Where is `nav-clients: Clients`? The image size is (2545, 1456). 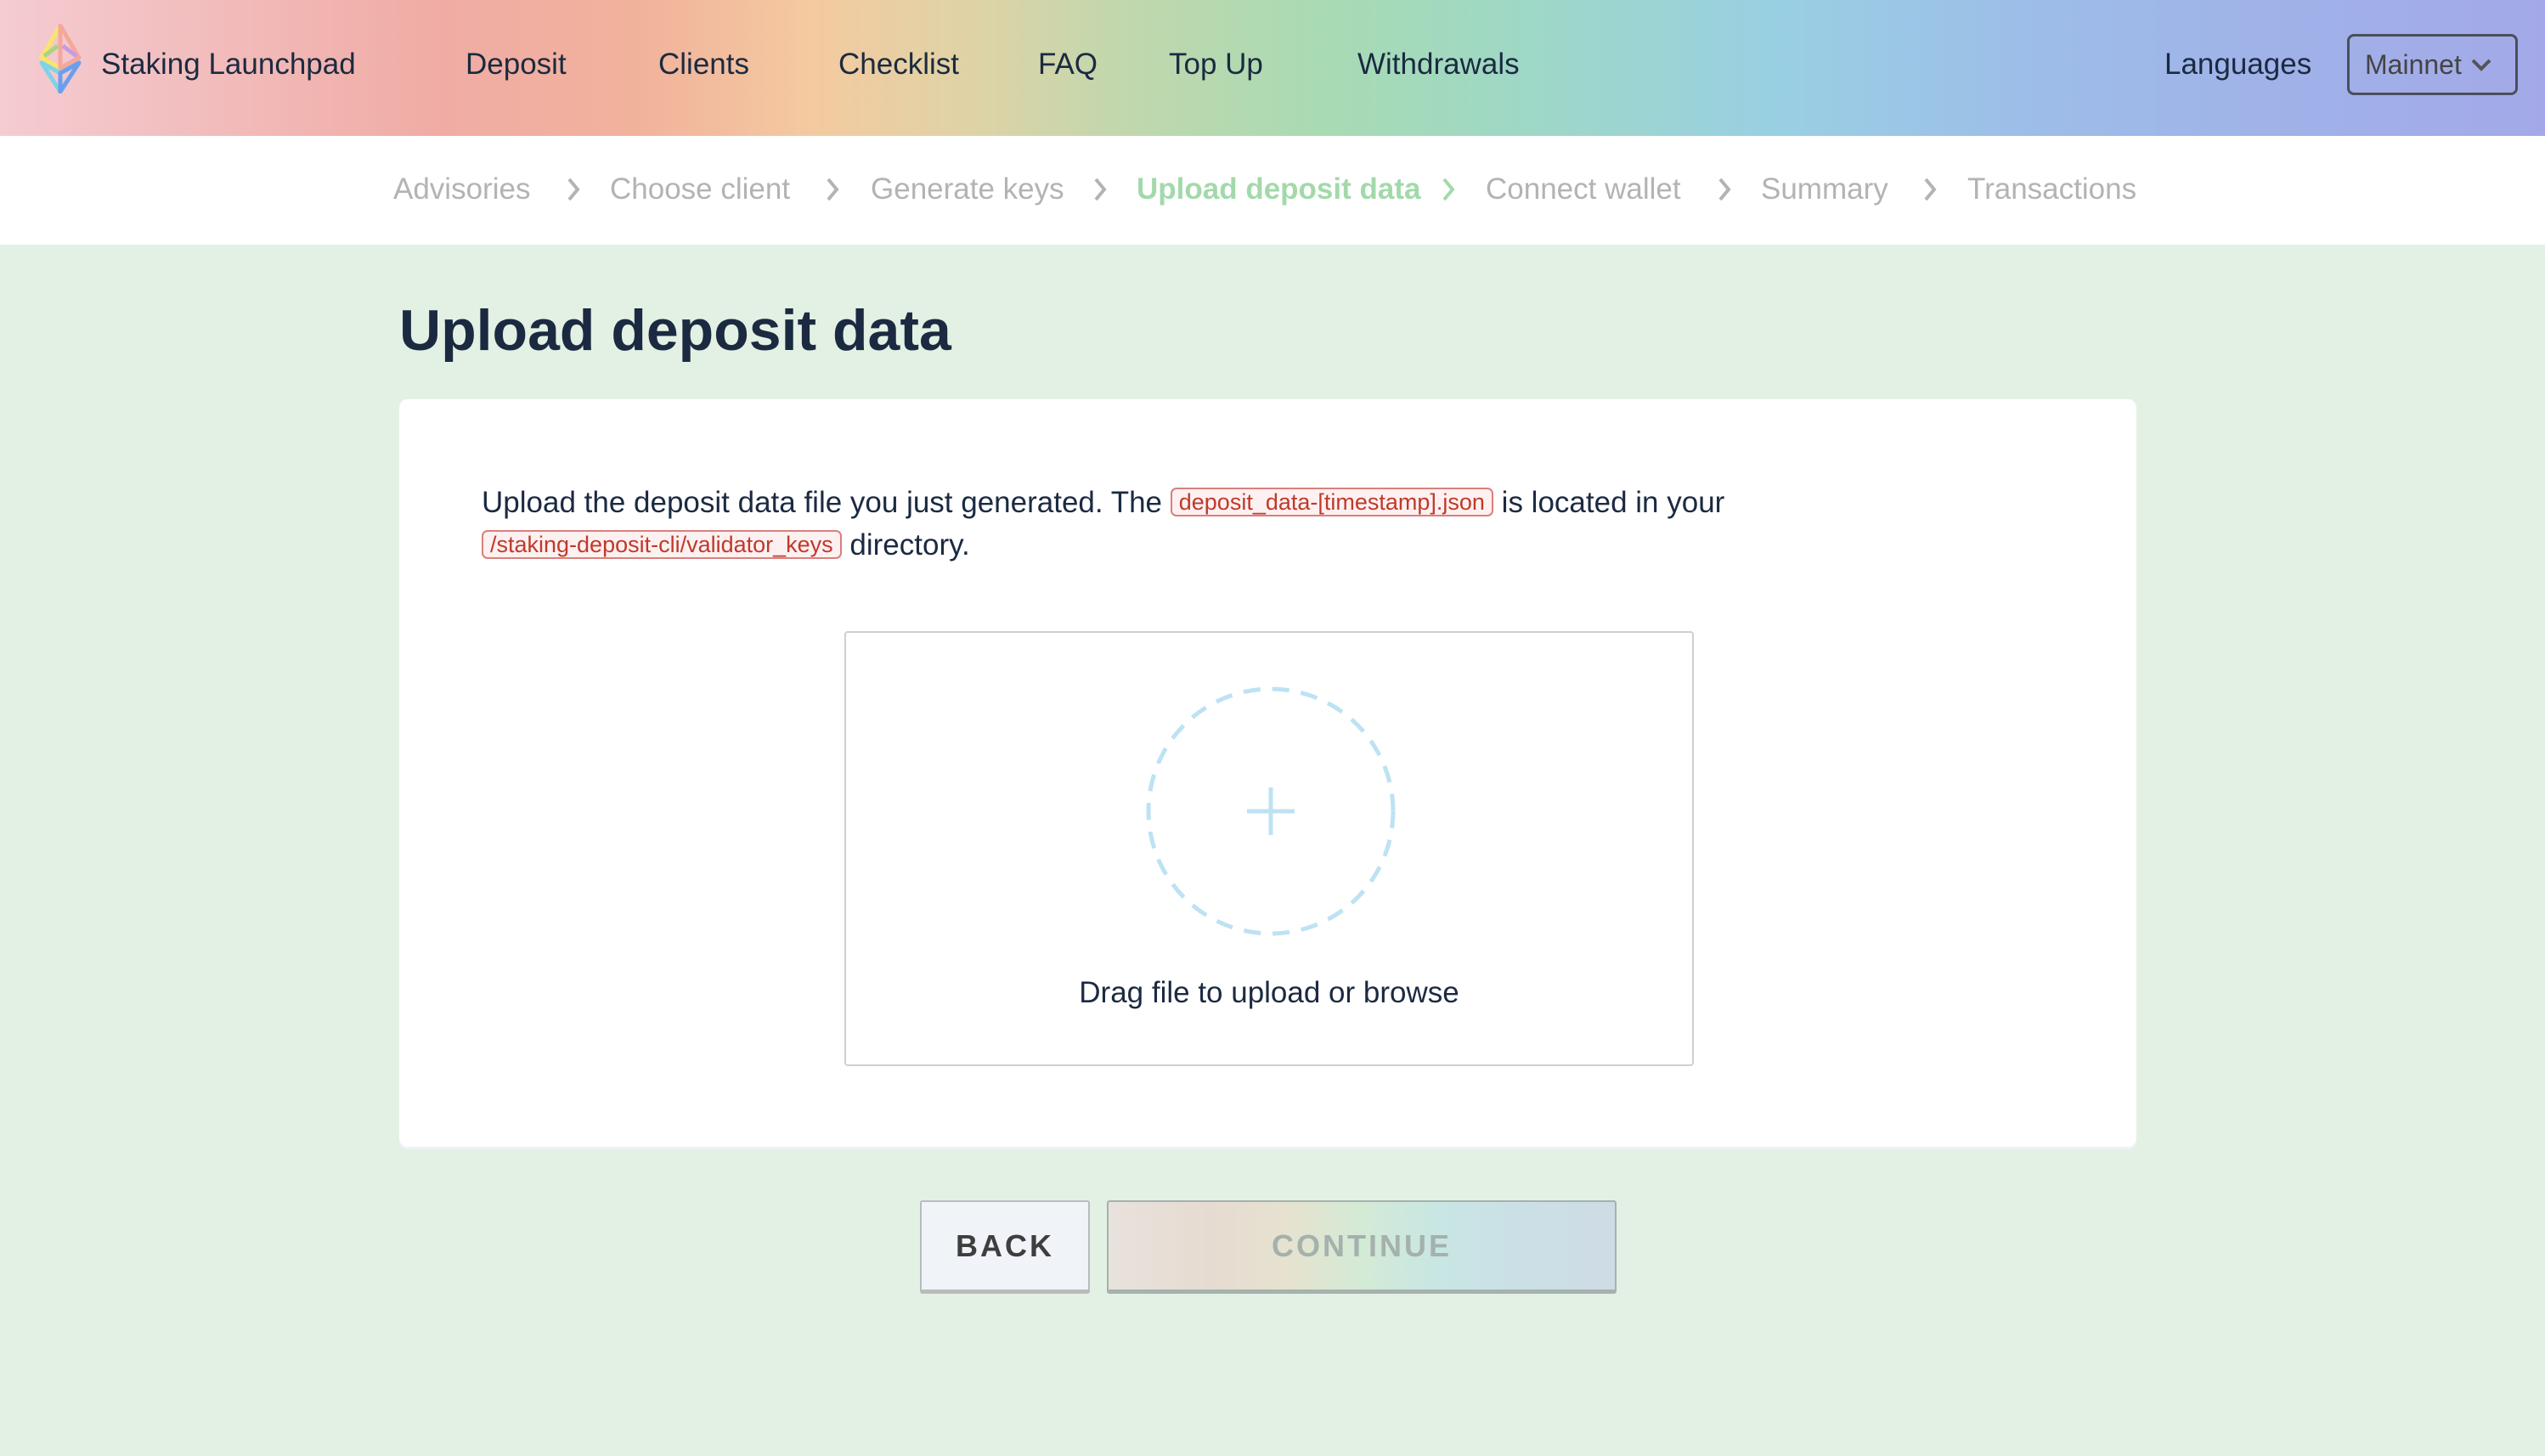 nav-clients: Clients is located at coordinates (703, 65).